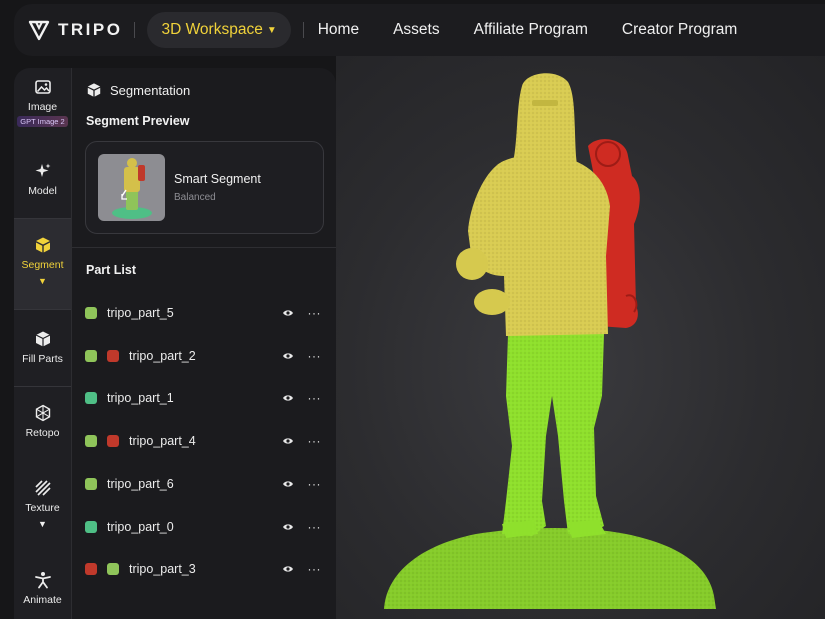 This screenshot has width=825, height=619. I want to click on panel-divider, so click(204, 247).